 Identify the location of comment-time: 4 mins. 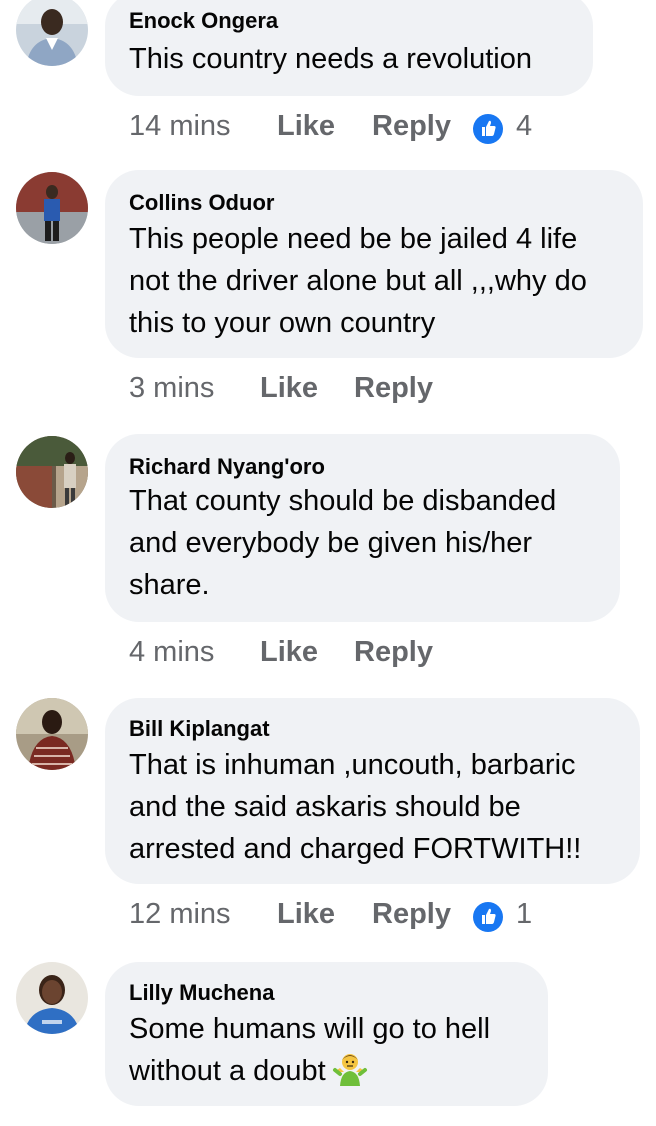
(172, 652).